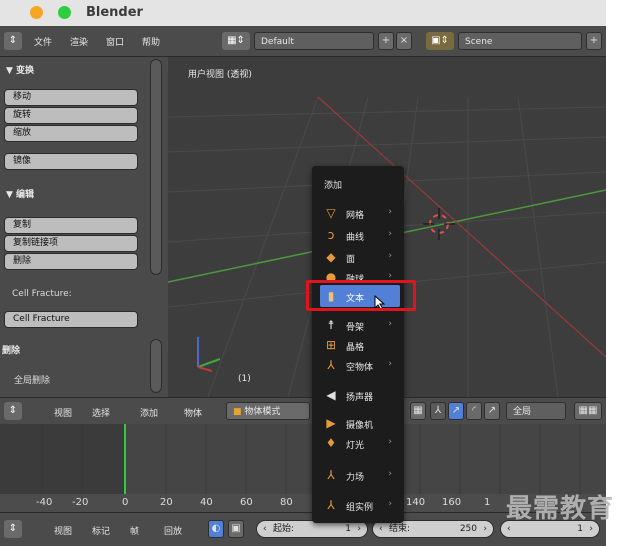  What do you see at coordinates (42, 294) in the screenshot?
I see `cell-fracture-label: Cell Fracture:` at bounding box center [42, 294].